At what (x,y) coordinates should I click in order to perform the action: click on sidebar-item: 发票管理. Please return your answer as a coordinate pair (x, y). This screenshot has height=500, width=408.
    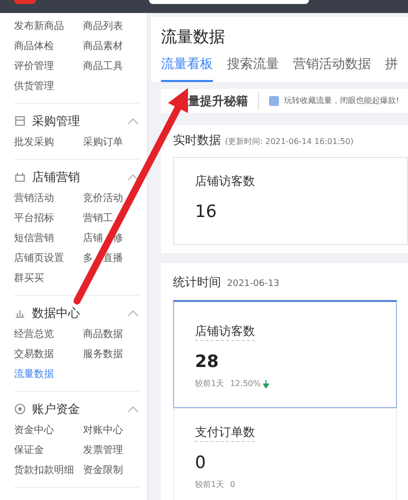
    Looking at the image, I should click on (103, 451).